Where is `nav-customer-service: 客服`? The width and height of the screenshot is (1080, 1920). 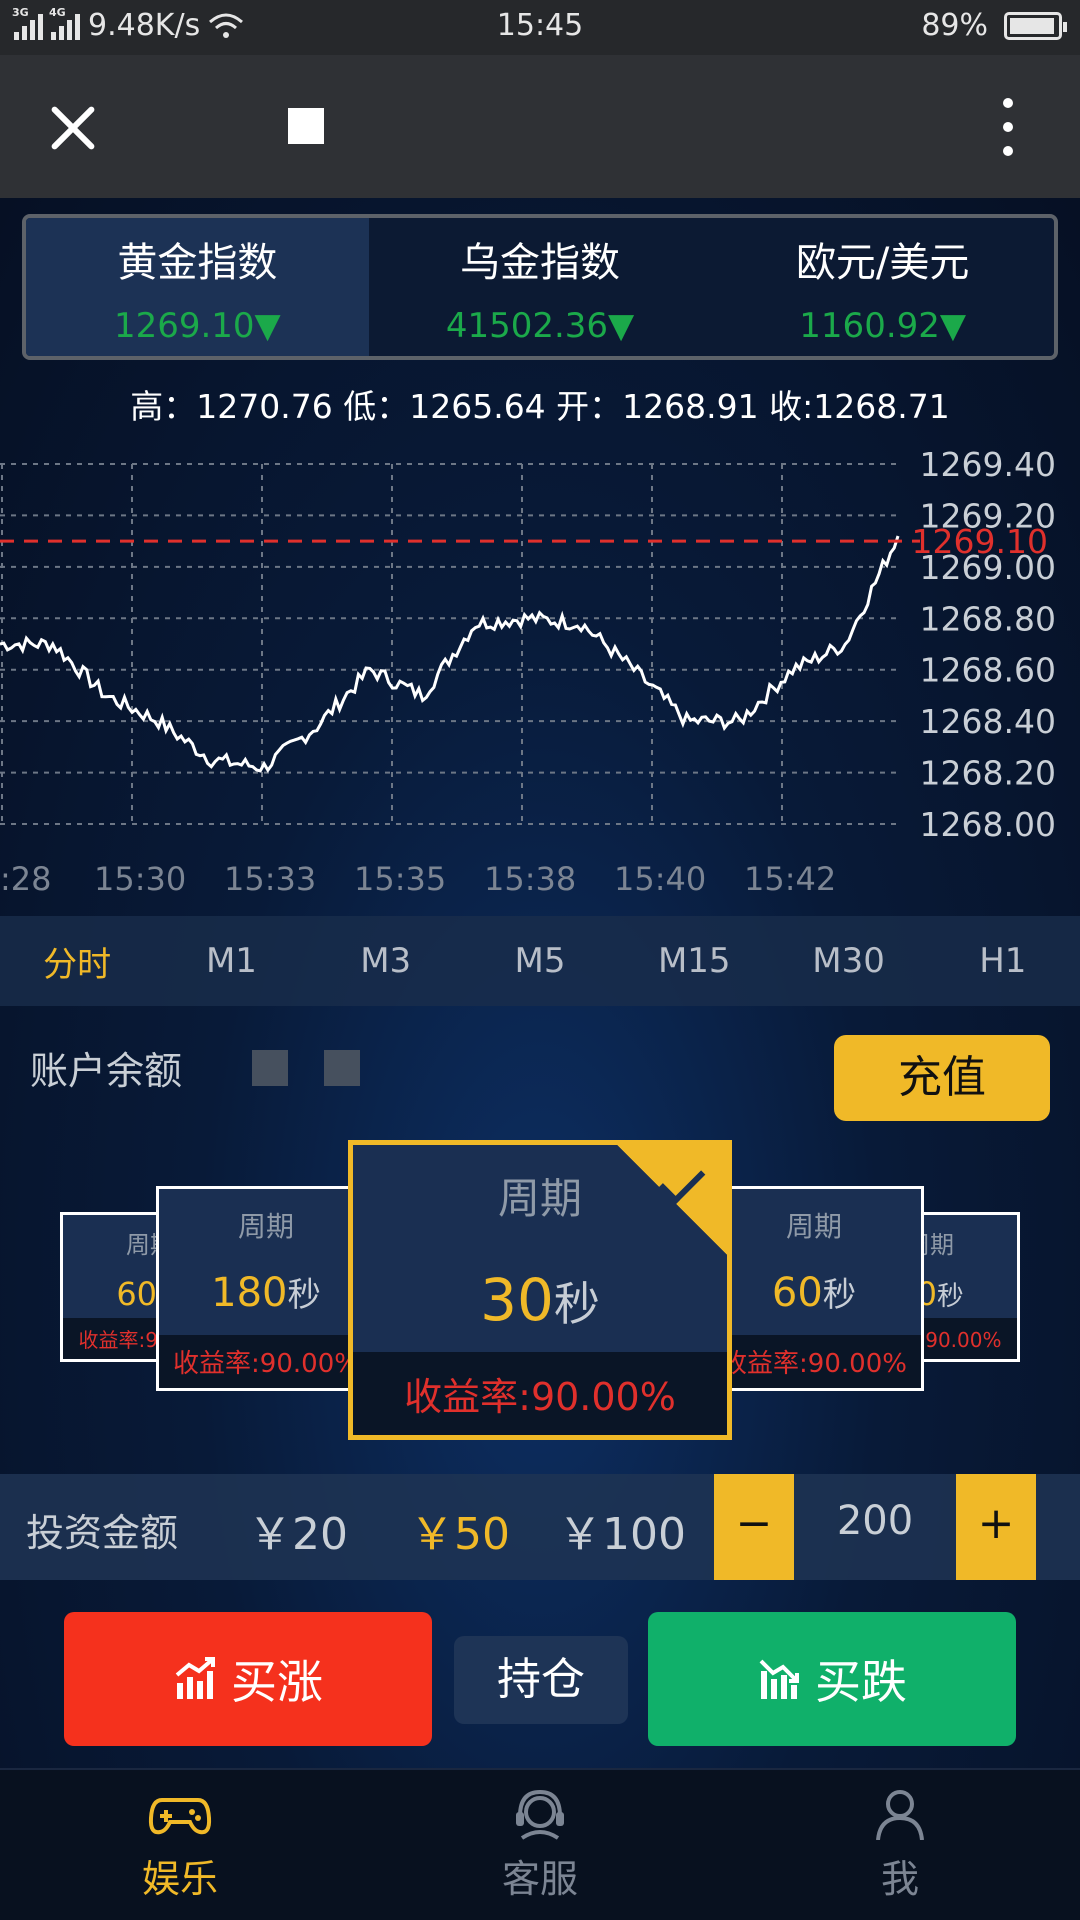
nav-customer-service: 客服 is located at coordinates (540, 1845).